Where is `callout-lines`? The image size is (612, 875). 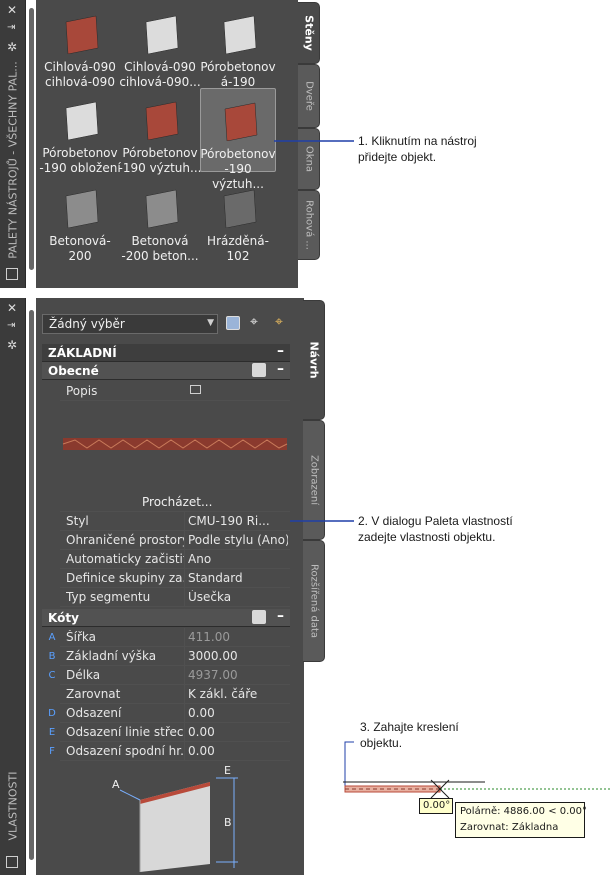 callout-lines is located at coordinates (314, 463).